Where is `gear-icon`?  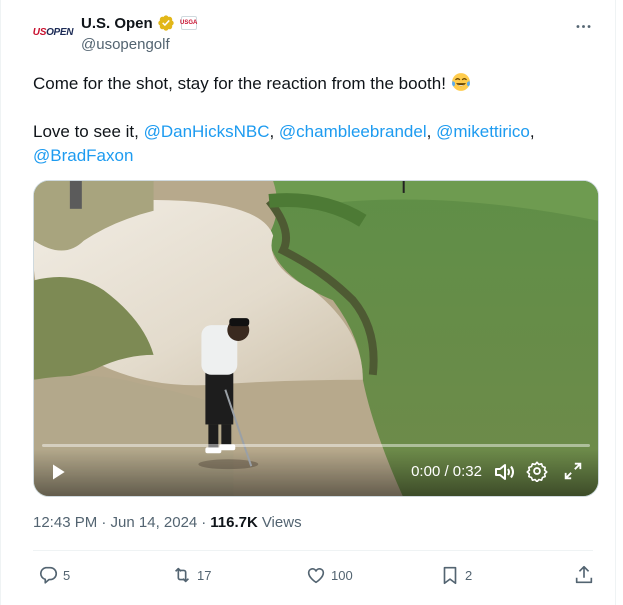
gear-icon is located at coordinates (537, 472).